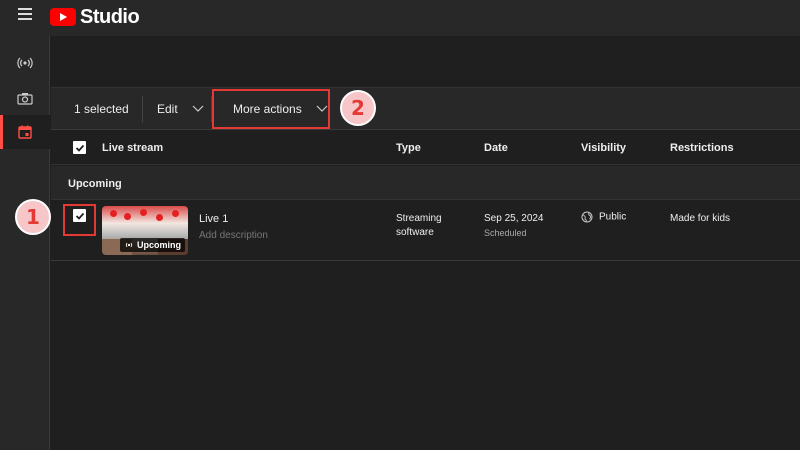 The width and height of the screenshot is (800, 450). I want to click on camera-icon, so click(25, 98).